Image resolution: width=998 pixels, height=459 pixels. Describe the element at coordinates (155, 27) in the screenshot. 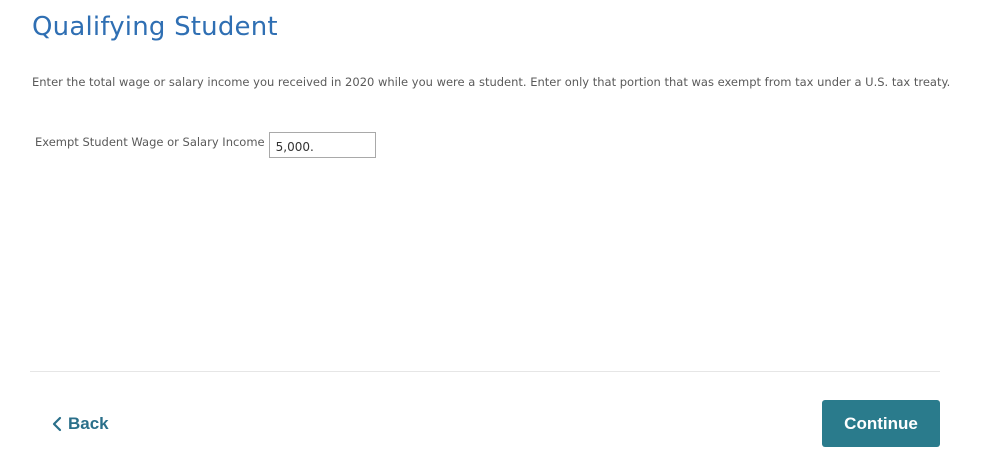

I see `page-title: Qualifying Student` at that location.